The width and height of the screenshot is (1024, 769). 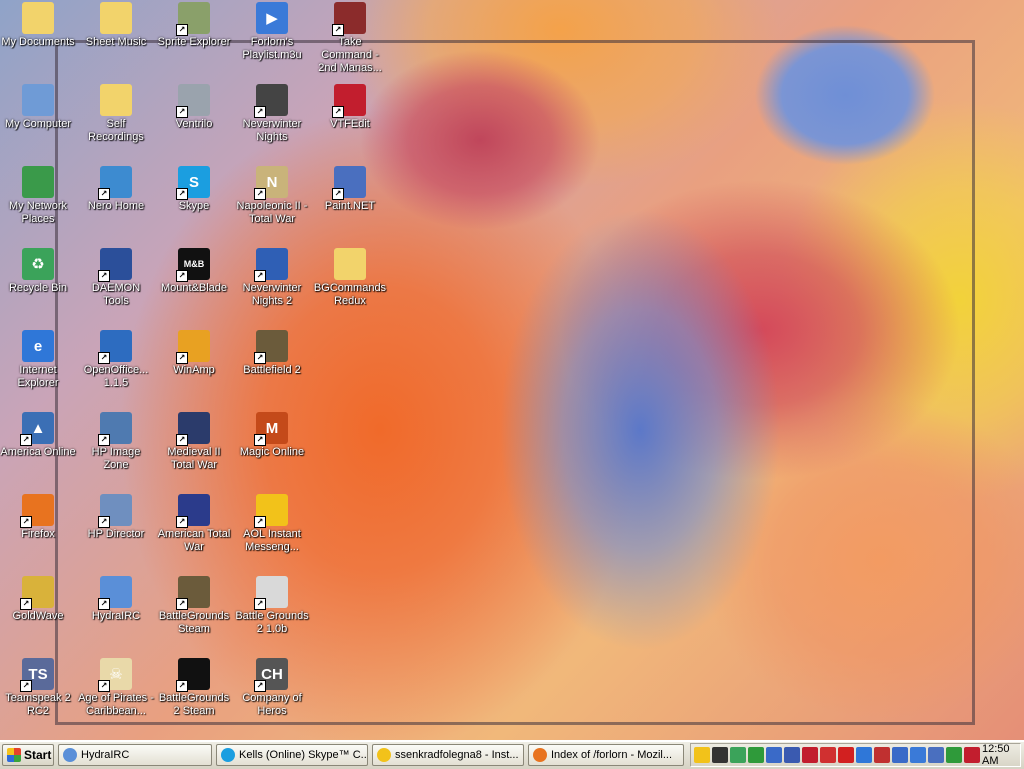 I want to click on v-tray-icon, so click(x=954, y=755).